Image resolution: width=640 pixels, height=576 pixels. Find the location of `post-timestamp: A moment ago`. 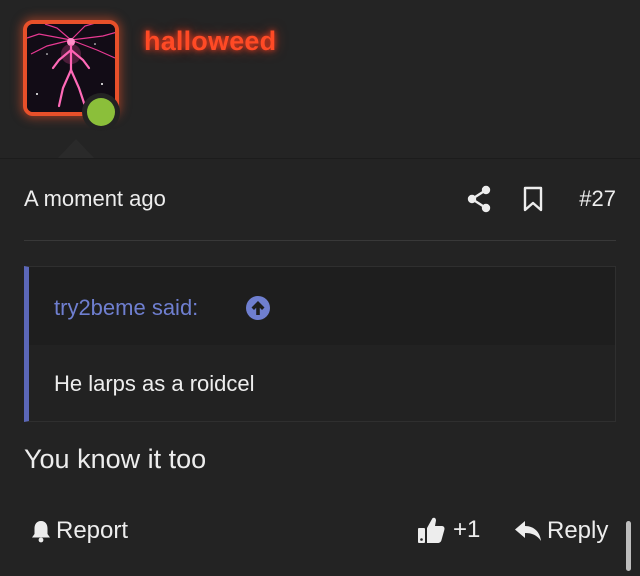

post-timestamp: A moment ago is located at coordinates (95, 199).